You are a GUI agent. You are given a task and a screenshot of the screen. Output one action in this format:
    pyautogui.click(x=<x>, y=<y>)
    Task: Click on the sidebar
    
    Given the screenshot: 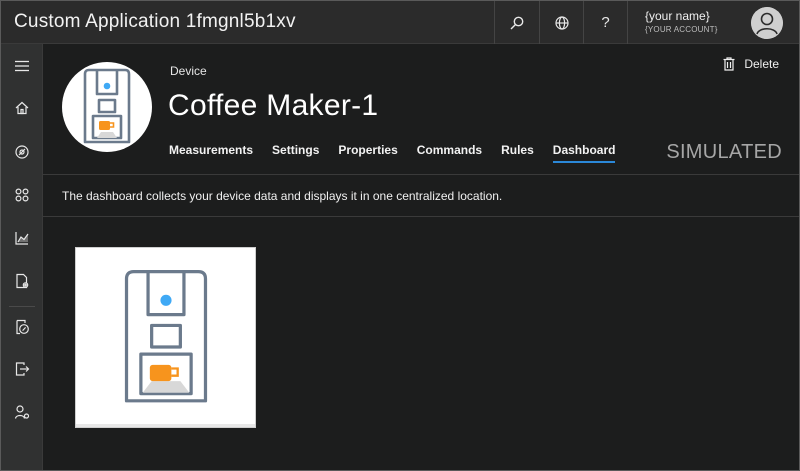 What is the action you would take?
    pyautogui.click(x=22, y=257)
    